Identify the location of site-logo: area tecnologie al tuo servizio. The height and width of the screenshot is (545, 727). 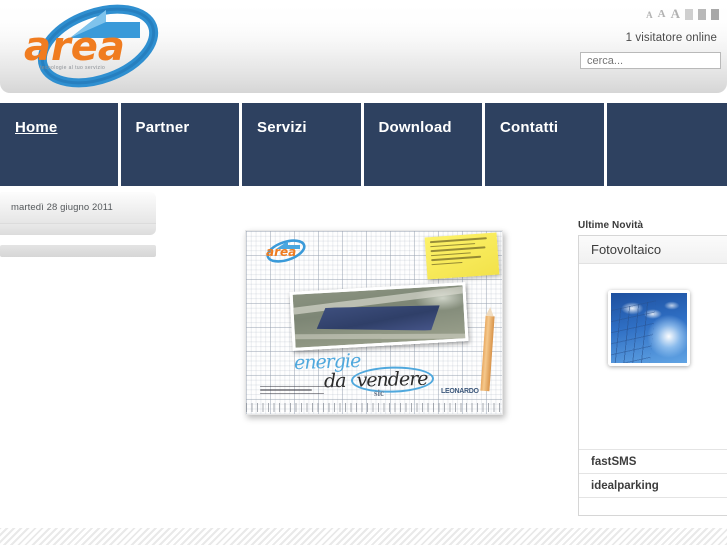
(95, 46).